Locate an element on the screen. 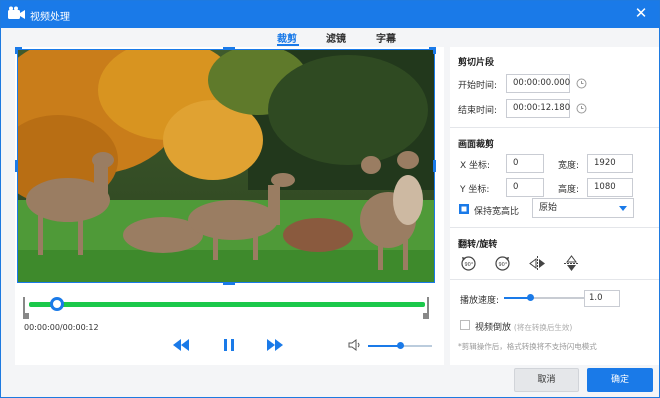 The image size is (660, 398). tab-bar: 裁剪 滤镜 字幕 is located at coordinates (230, 37).